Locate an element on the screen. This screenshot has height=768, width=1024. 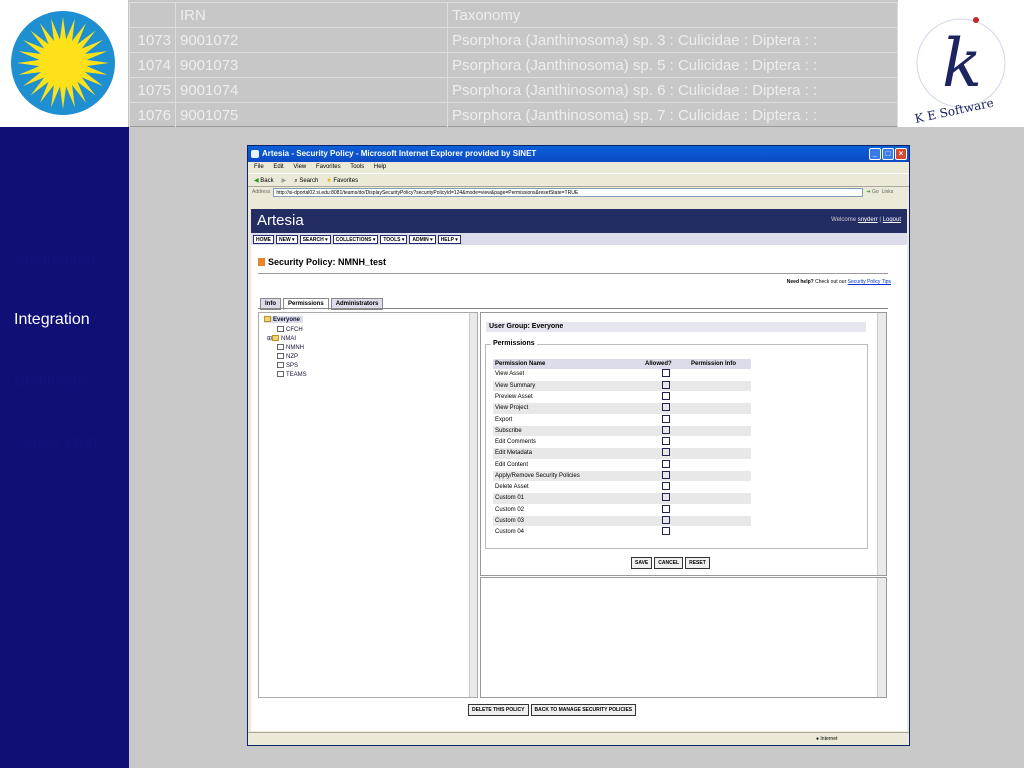
tree-node-label: TEAMS is located at coordinates (296, 375).